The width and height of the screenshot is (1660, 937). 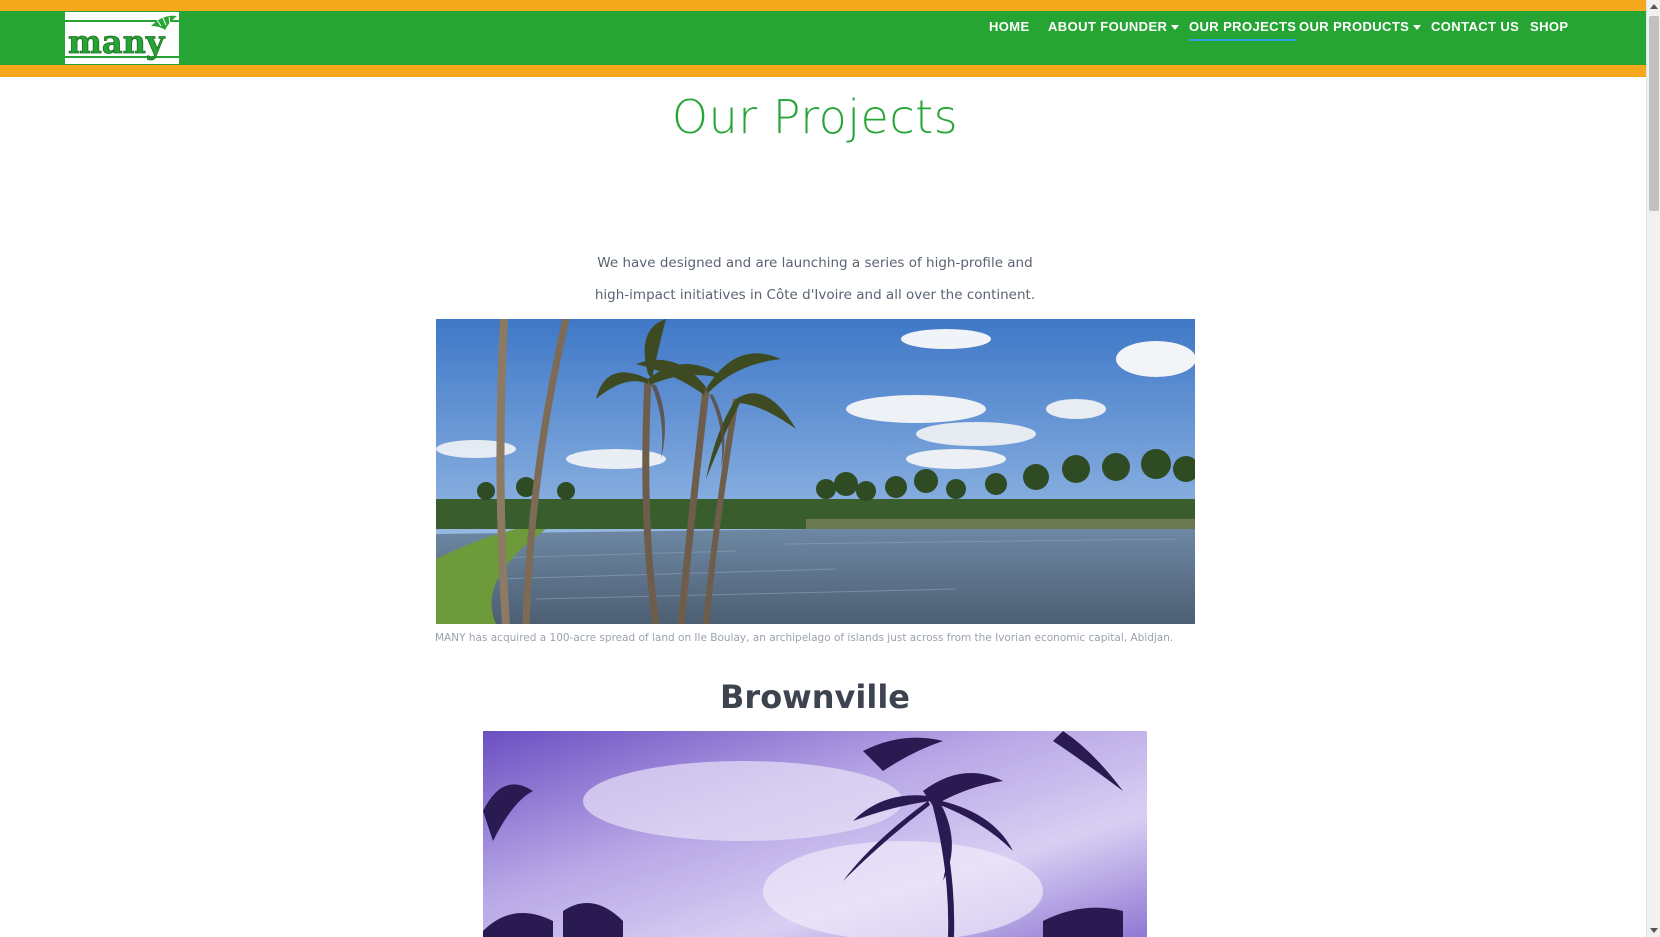 I want to click on scroll-up-icon, so click(x=1654, y=6).